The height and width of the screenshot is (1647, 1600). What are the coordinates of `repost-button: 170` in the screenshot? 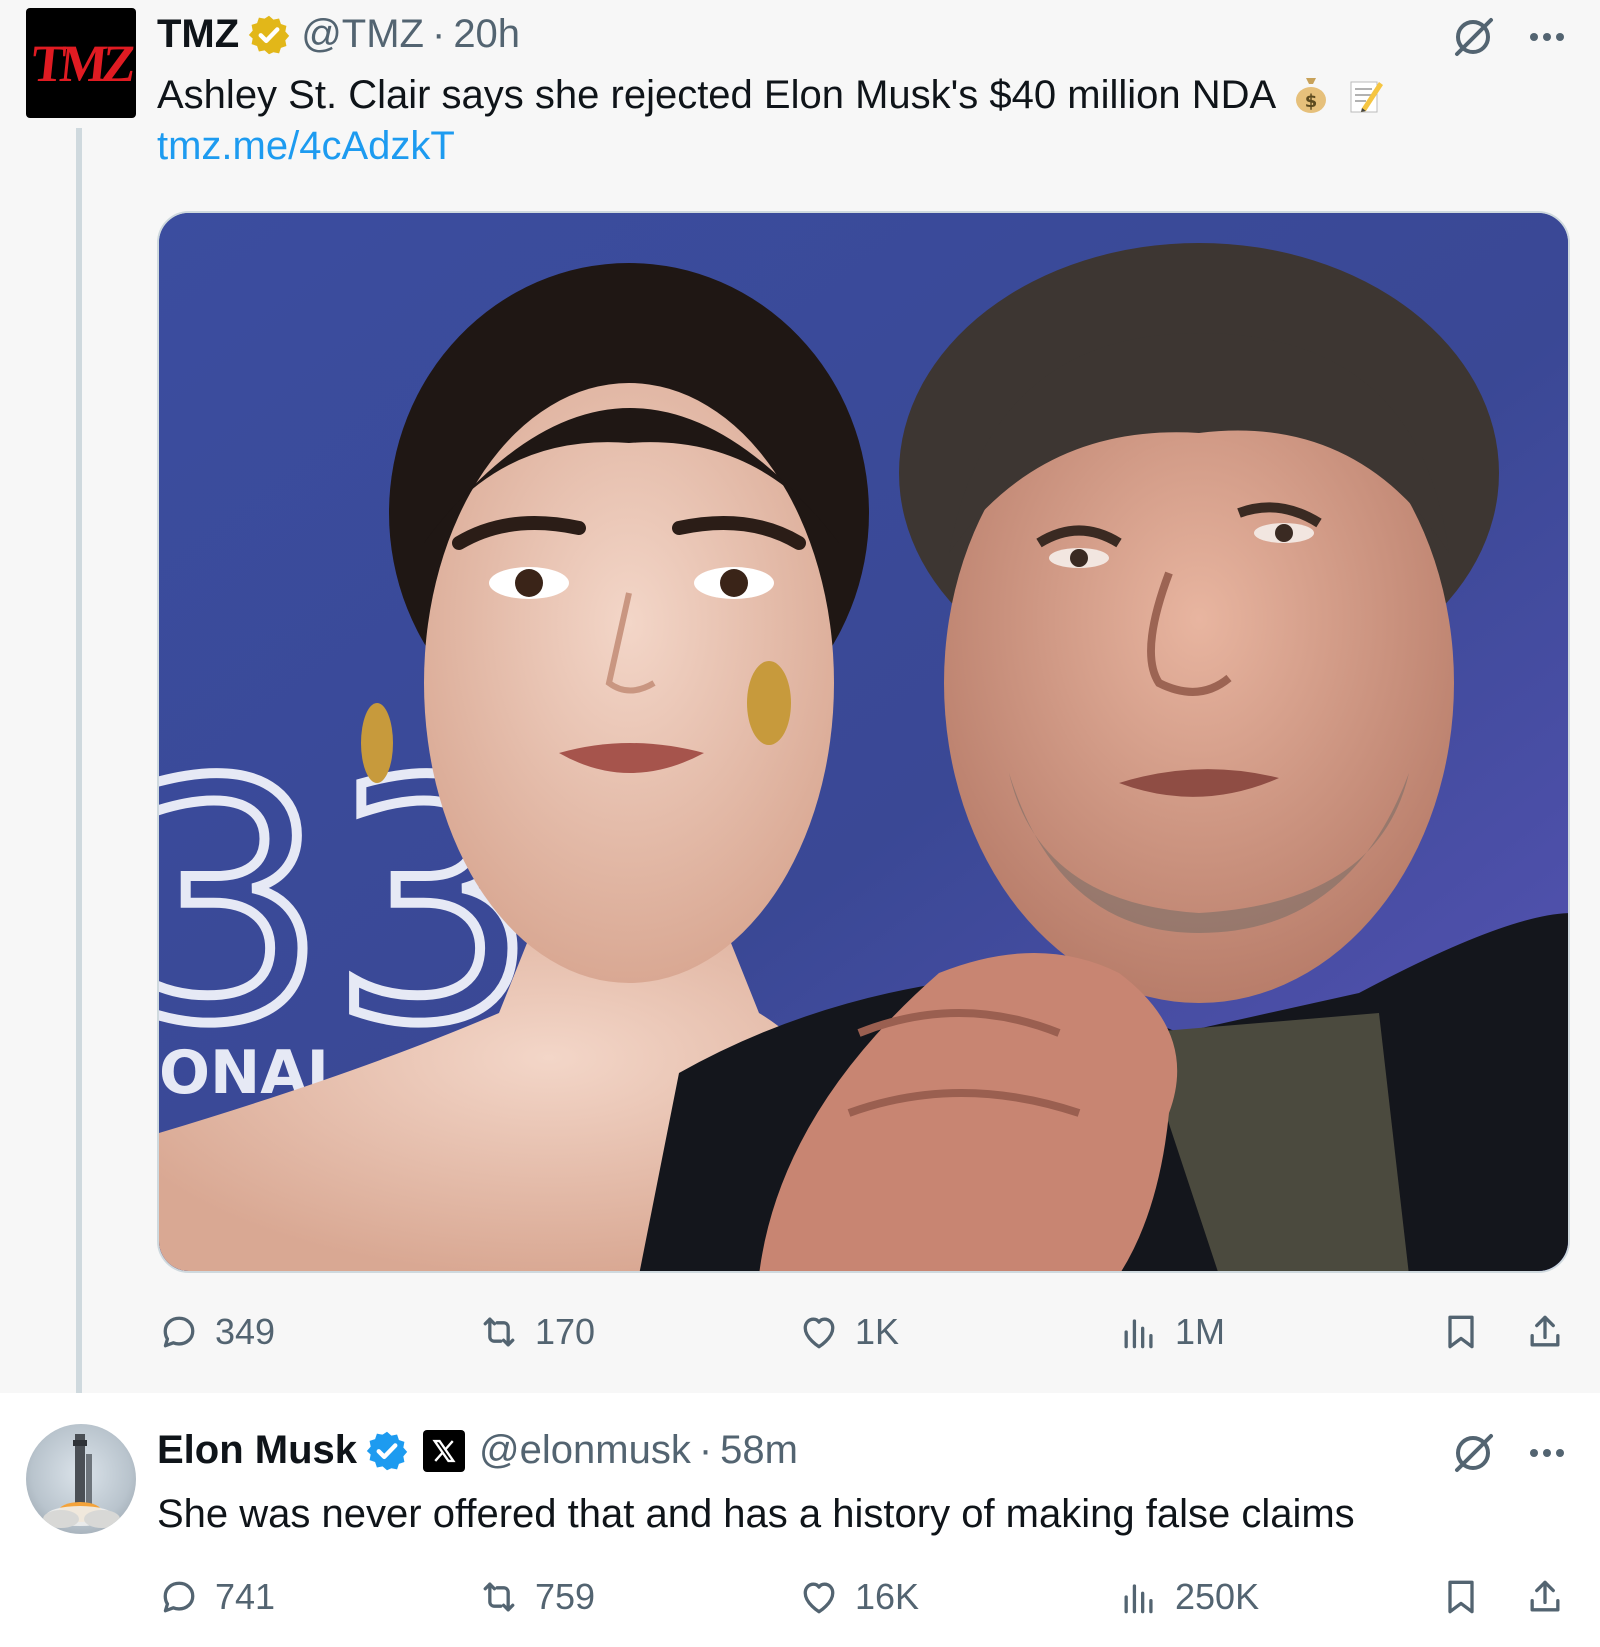 It's located at (536, 1332).